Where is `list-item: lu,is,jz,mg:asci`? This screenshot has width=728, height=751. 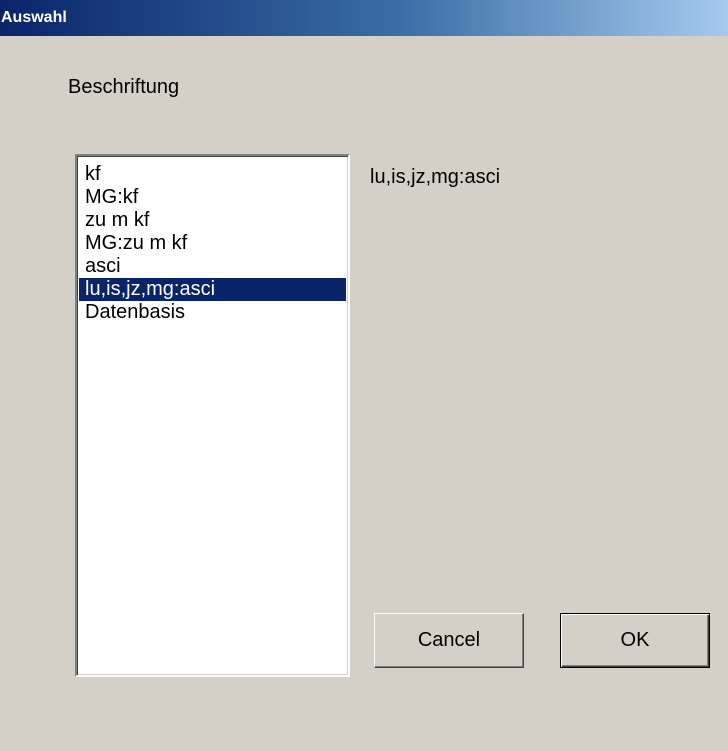 list-item: lu,is,jz,mg:asci is located at coordinates (212, 289).